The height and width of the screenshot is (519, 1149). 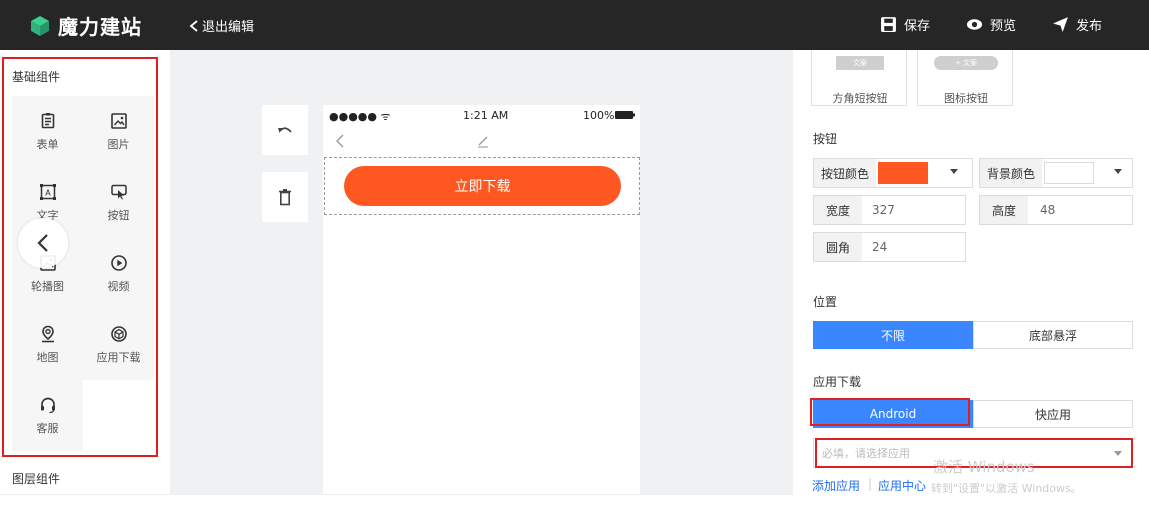 I want to click on activation-watermark-text: 转到"设置"以激活 Windows。, so click(x=1006, y=488).